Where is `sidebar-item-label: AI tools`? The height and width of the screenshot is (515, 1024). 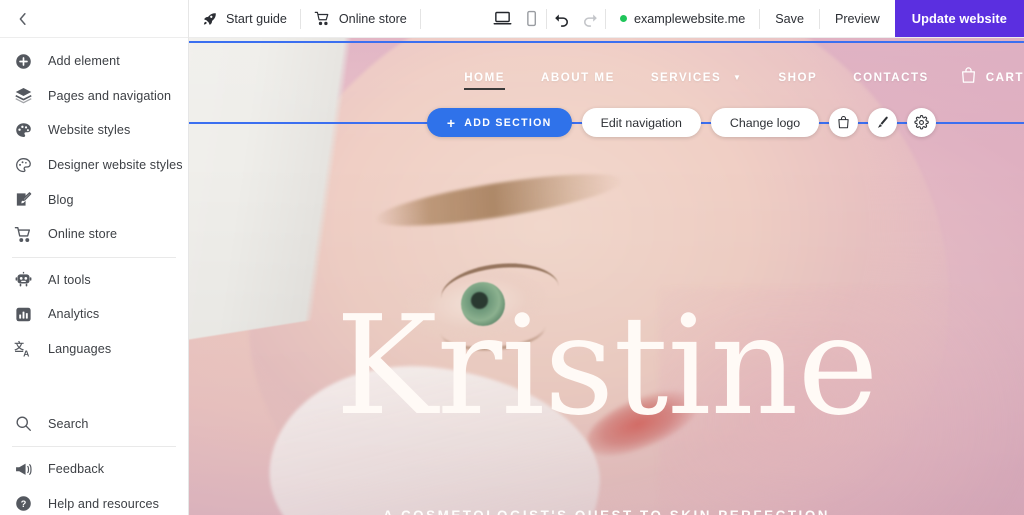
sidebar-item-label: AI tools is located at coordinates (69, 279).